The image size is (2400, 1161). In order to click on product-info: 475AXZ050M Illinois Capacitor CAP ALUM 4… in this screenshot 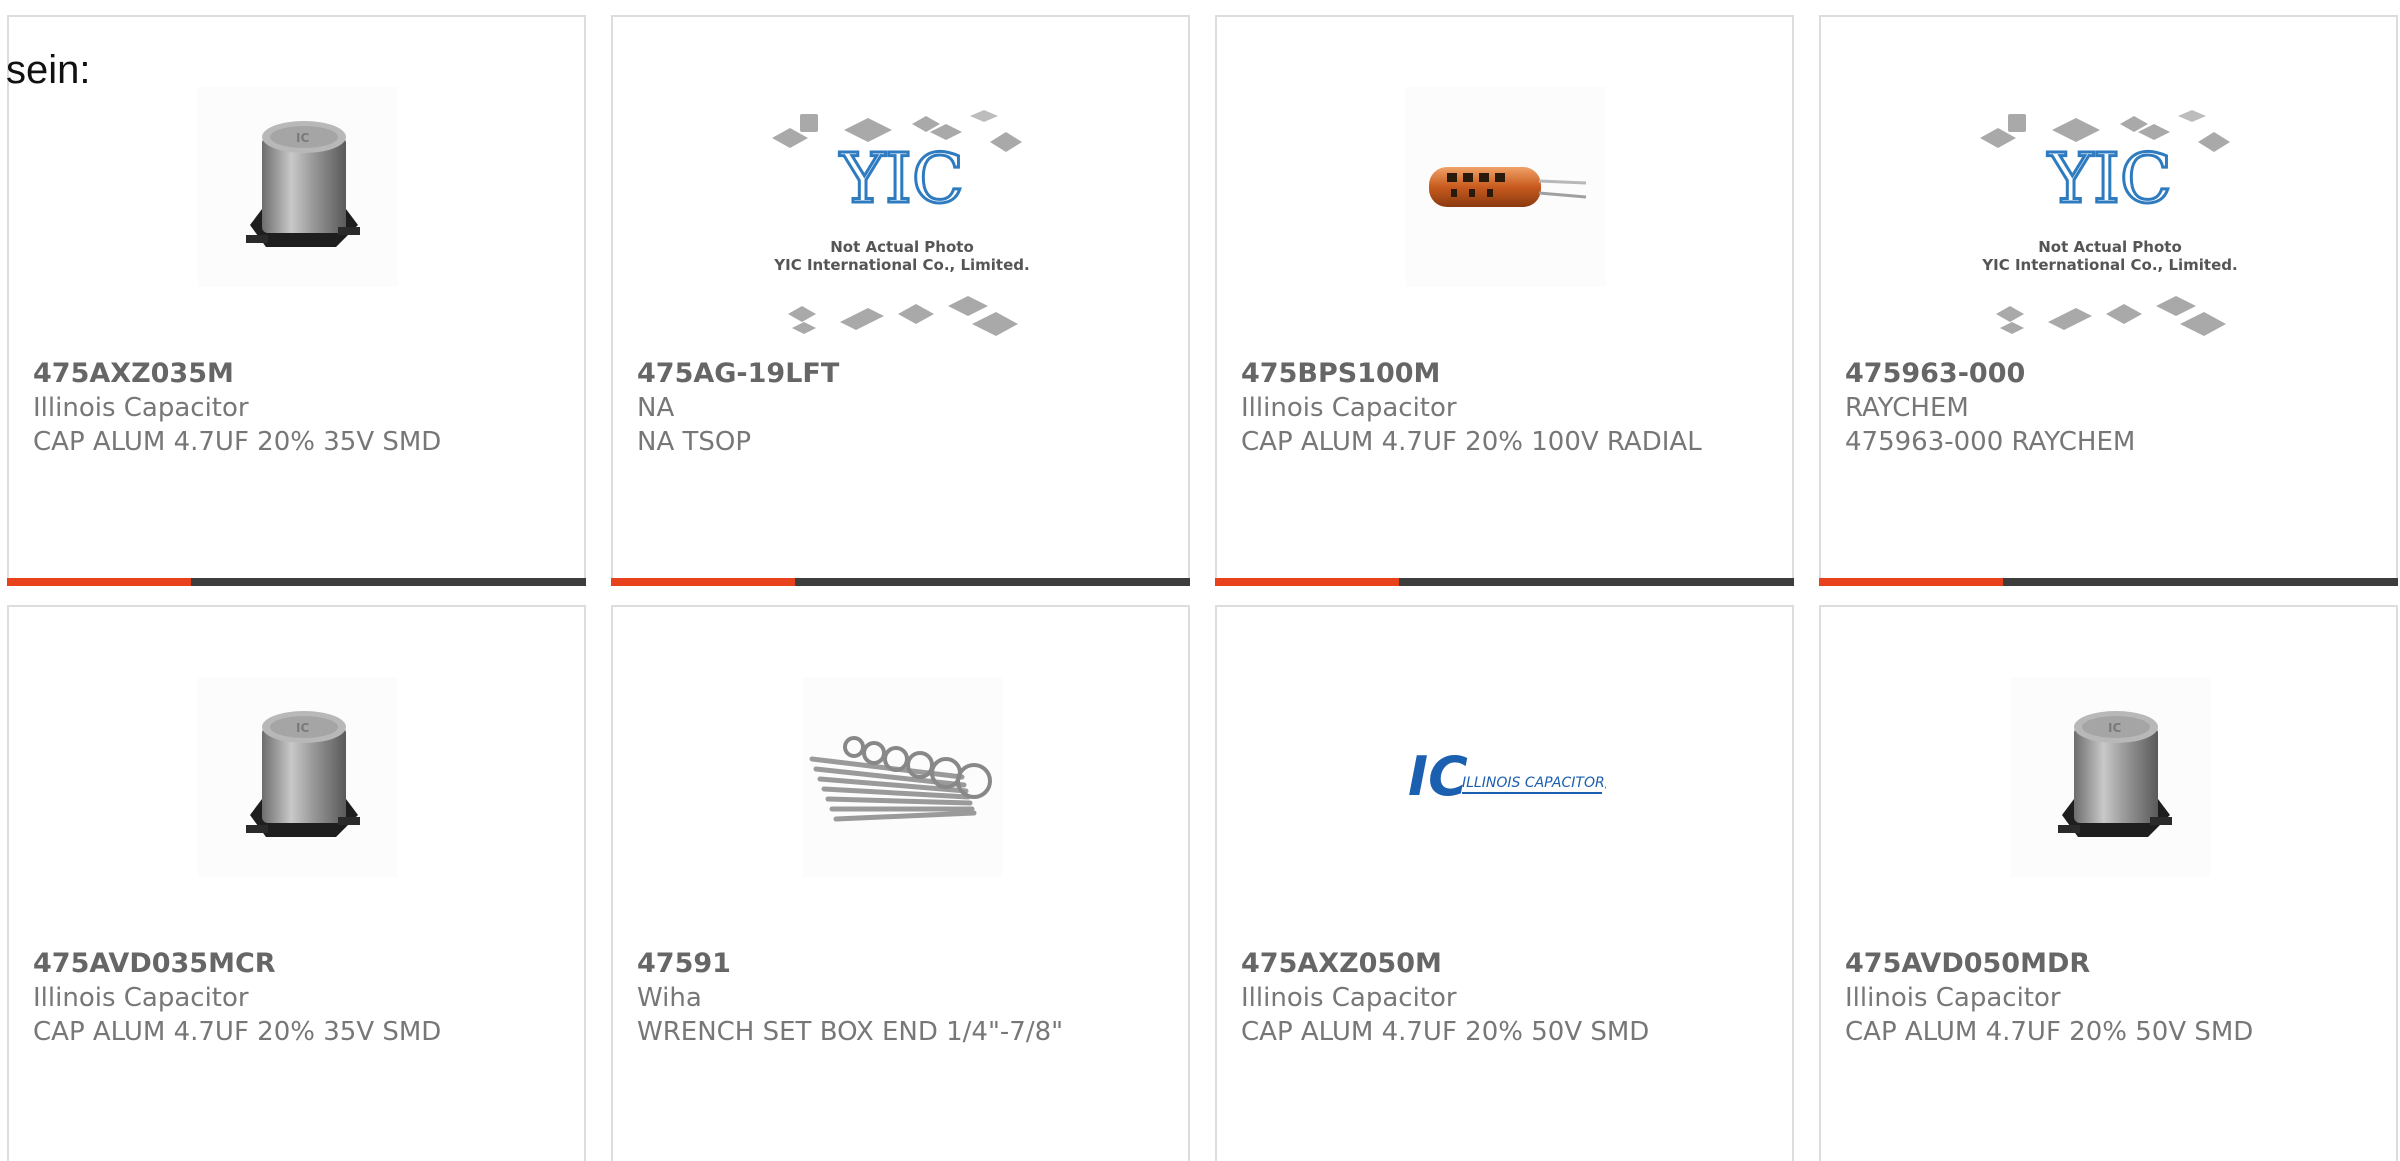, I will do `click(1504, 998)`.